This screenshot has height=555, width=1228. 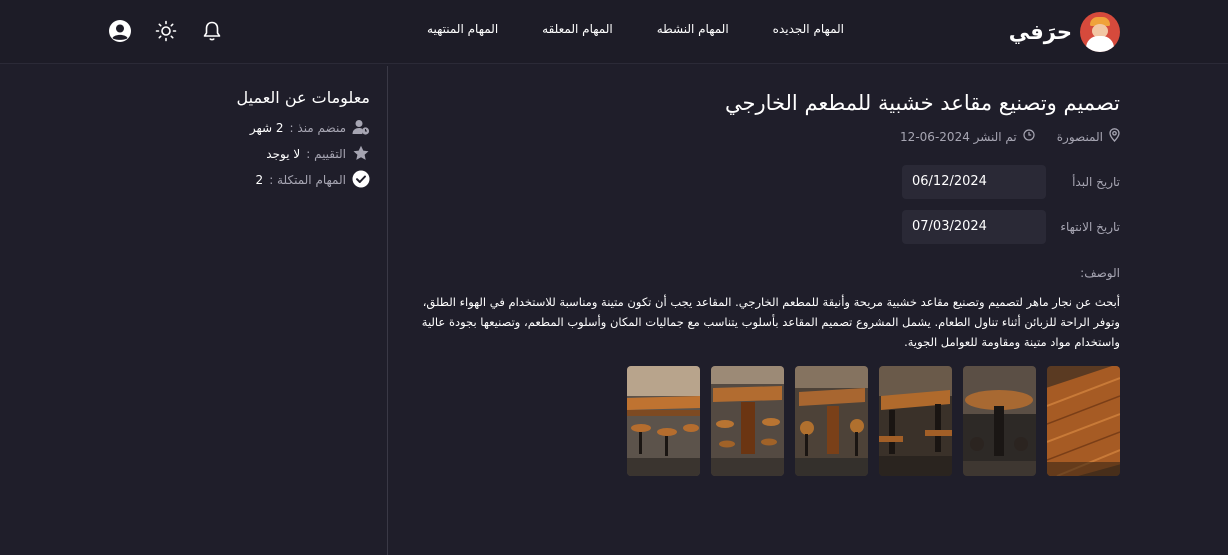 What do you see at coordinates (922, 103) in the screenshot?
I see `task-title: تصميم وتصنيع مقاعد خشبية للمطعم الخارجي` at bounding box center [922, 103].